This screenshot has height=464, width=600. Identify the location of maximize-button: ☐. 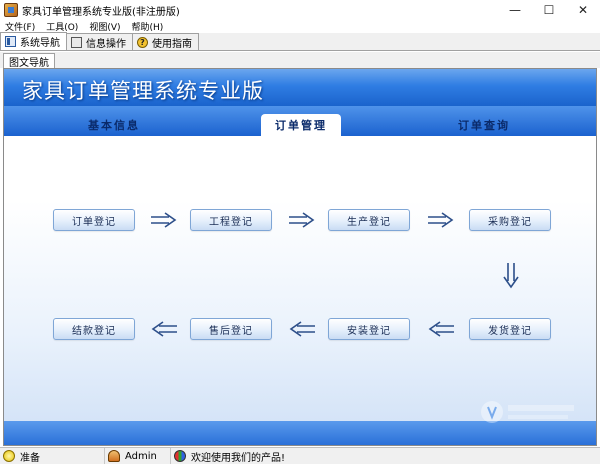
(549, 10).